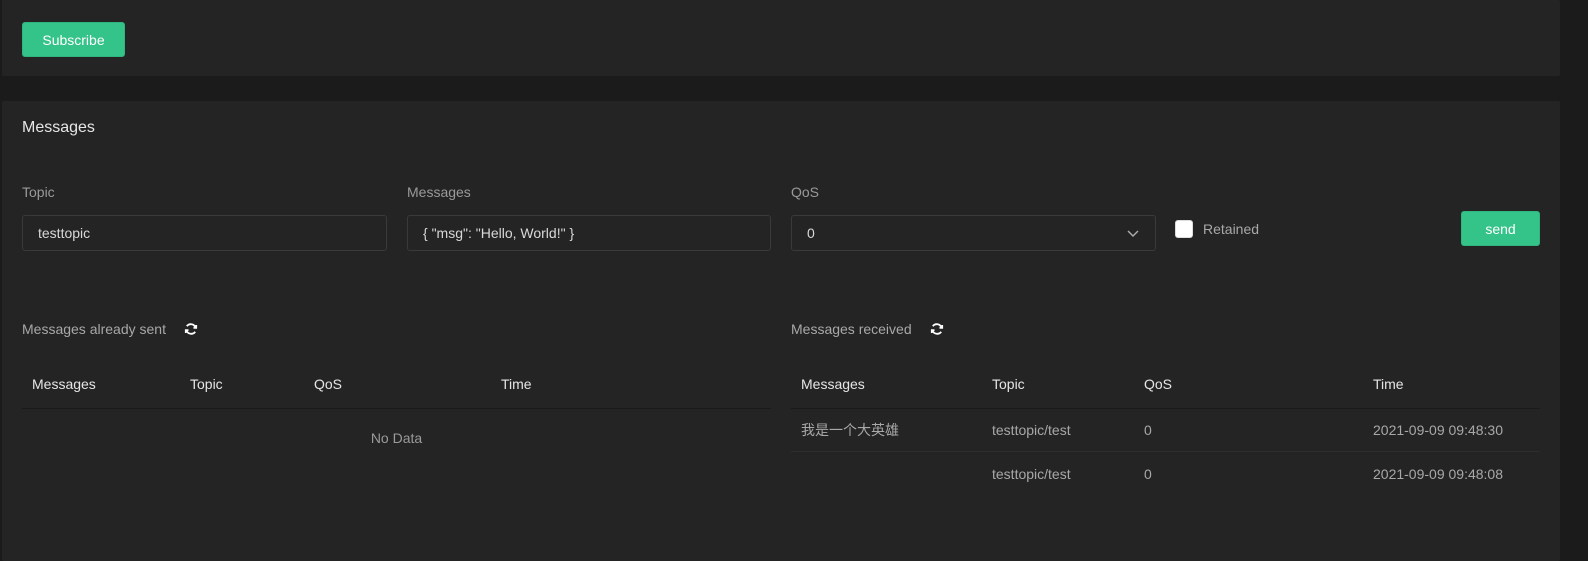  What do you see at coordinates (811, 233) in the screenshot?
I see `qos-select-value: 0` at bounding box center [811, 233].